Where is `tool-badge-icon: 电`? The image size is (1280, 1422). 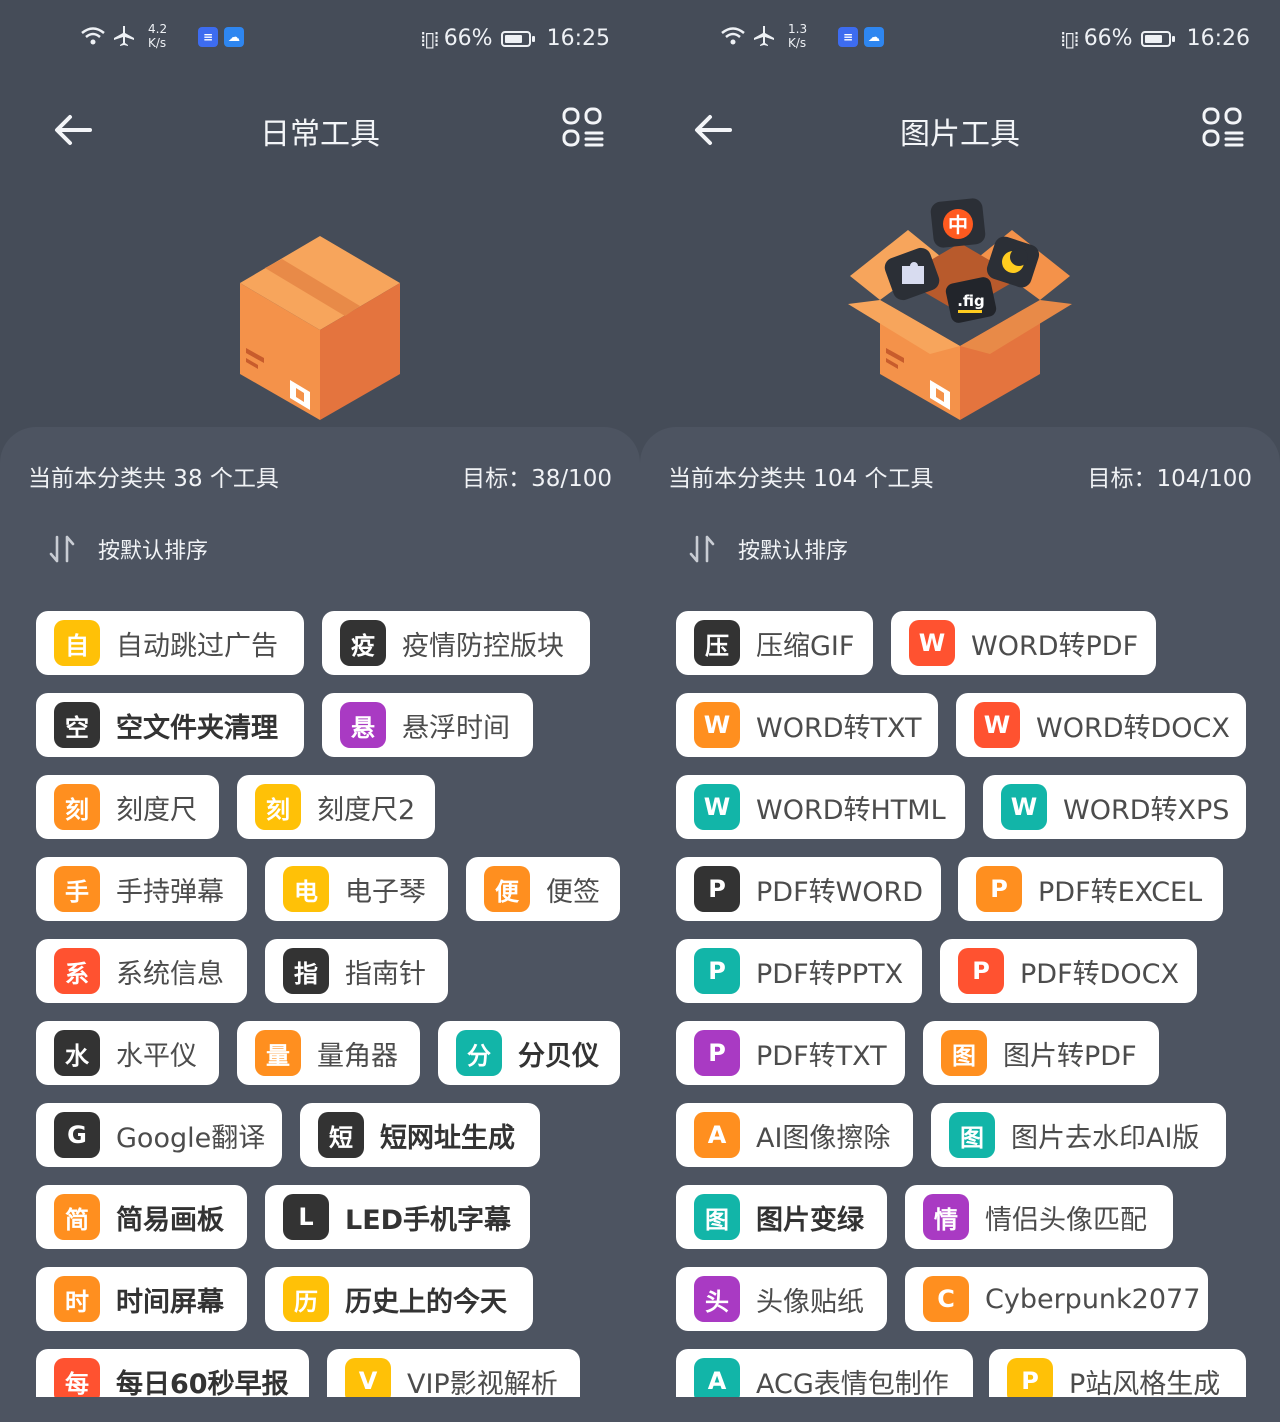 tool-badge-icon: 电 is located at coordinates (306, 889).